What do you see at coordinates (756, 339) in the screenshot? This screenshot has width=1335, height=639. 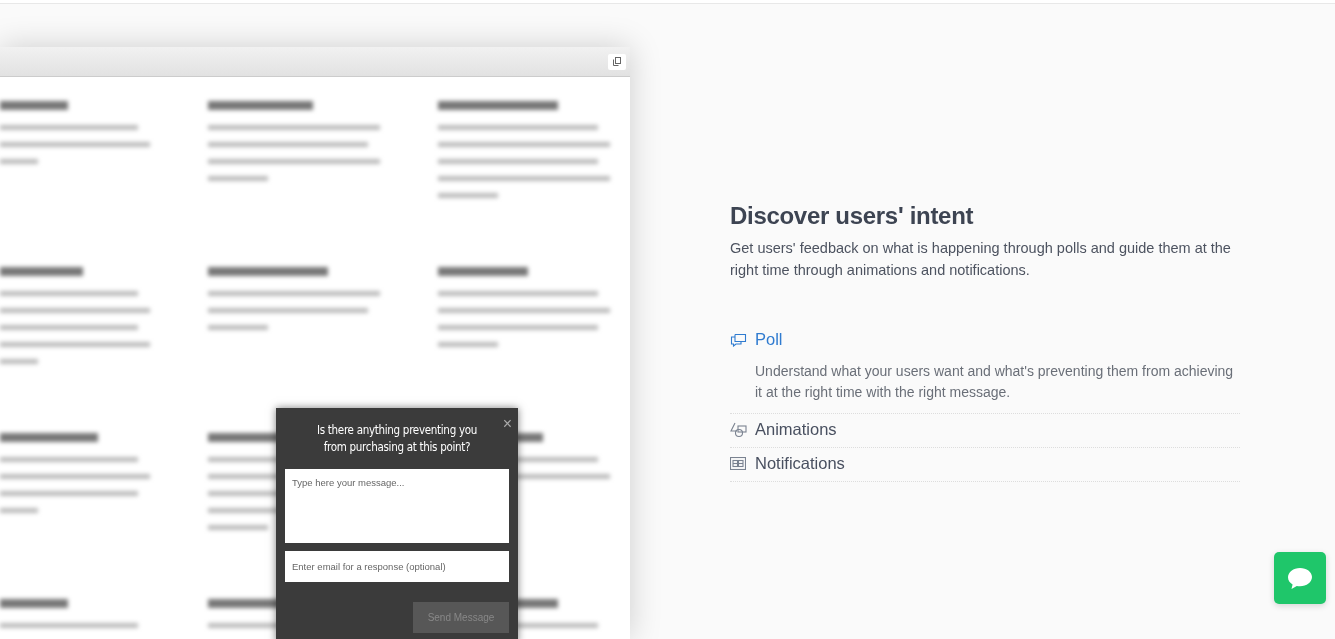 I see `feature-tab: Poll` at bounding box center [756, 339].